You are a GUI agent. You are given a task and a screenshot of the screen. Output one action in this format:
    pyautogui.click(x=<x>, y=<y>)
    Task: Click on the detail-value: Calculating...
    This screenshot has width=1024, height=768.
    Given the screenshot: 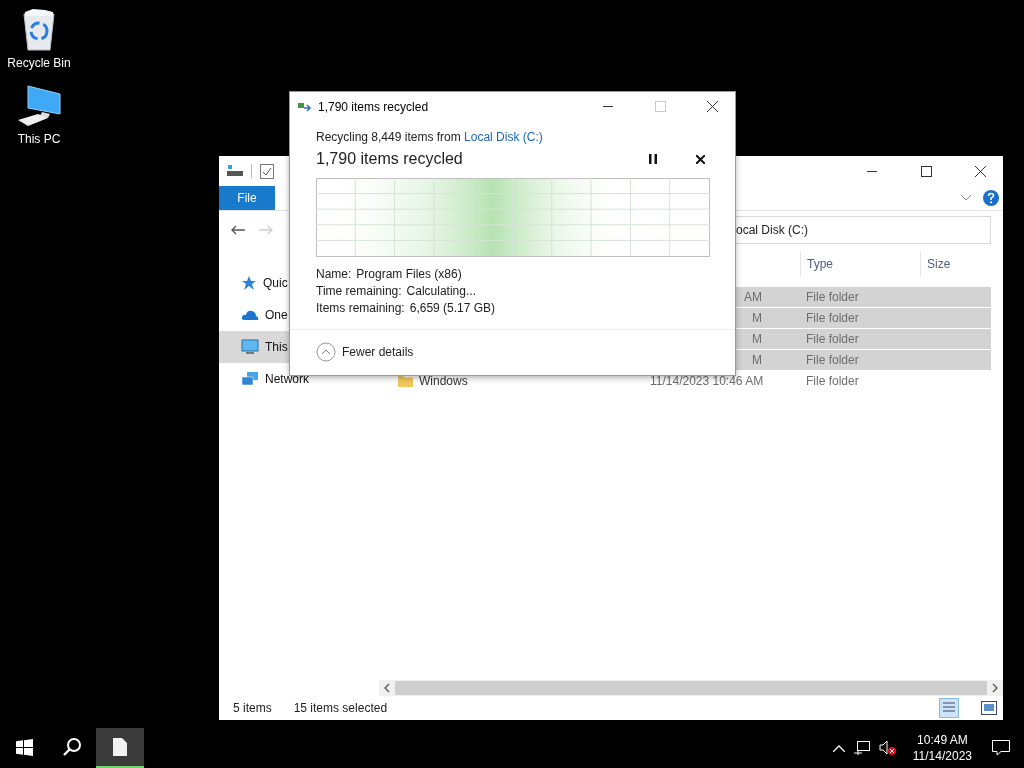 What is the action you would take?
    pyautogui.click(x=441, y=290)
    